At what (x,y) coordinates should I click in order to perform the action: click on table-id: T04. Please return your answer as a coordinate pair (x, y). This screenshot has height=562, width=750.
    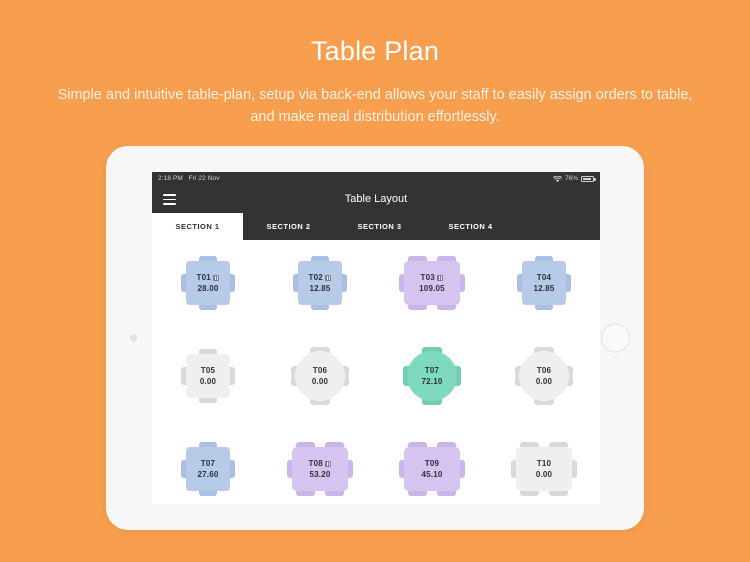
    Looking at the image, I should click on (544, 277).